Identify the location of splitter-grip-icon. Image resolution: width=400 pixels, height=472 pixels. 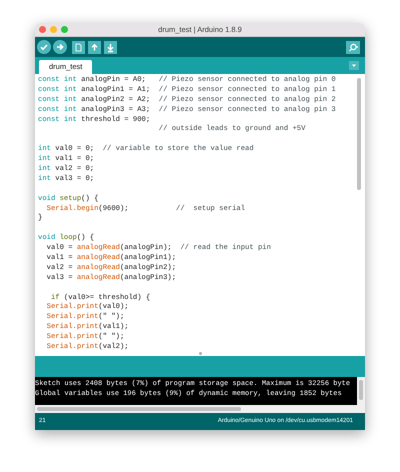
(200, 353).